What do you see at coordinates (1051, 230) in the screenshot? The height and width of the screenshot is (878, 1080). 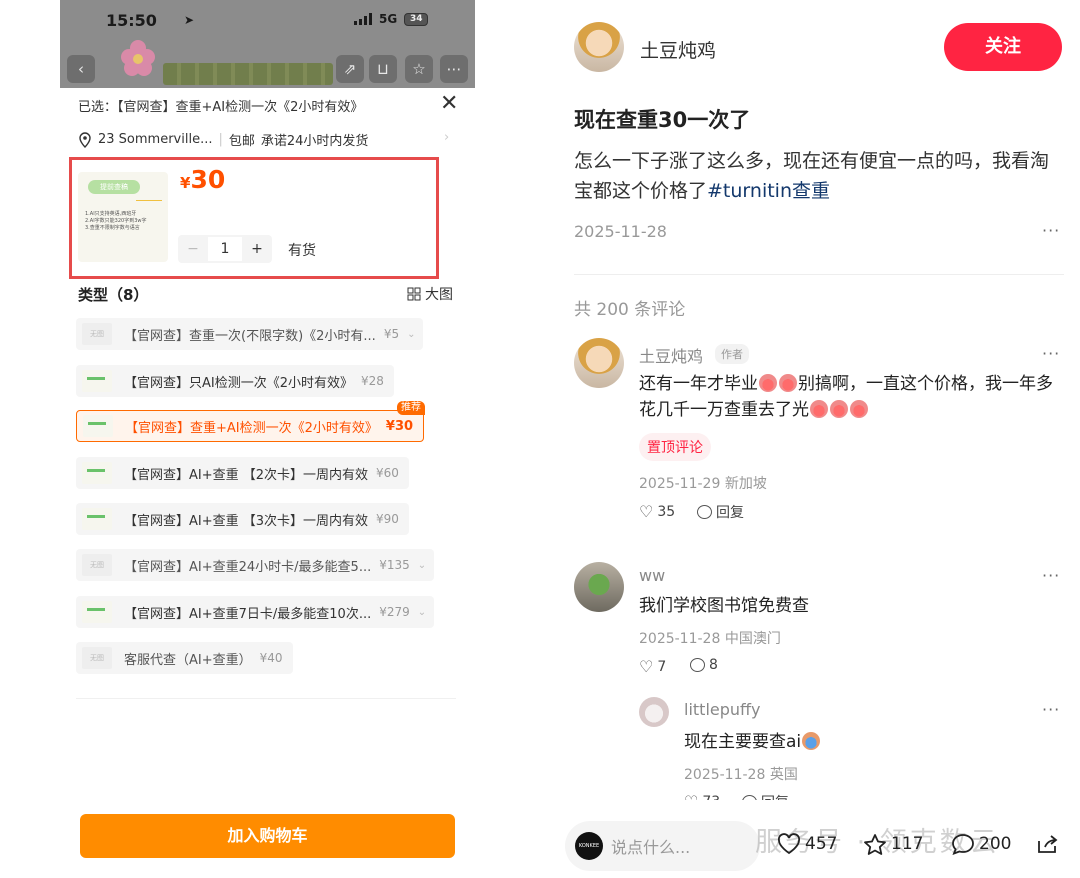 I see `post-more-icon: ···` at bounding box center [1051, 230].